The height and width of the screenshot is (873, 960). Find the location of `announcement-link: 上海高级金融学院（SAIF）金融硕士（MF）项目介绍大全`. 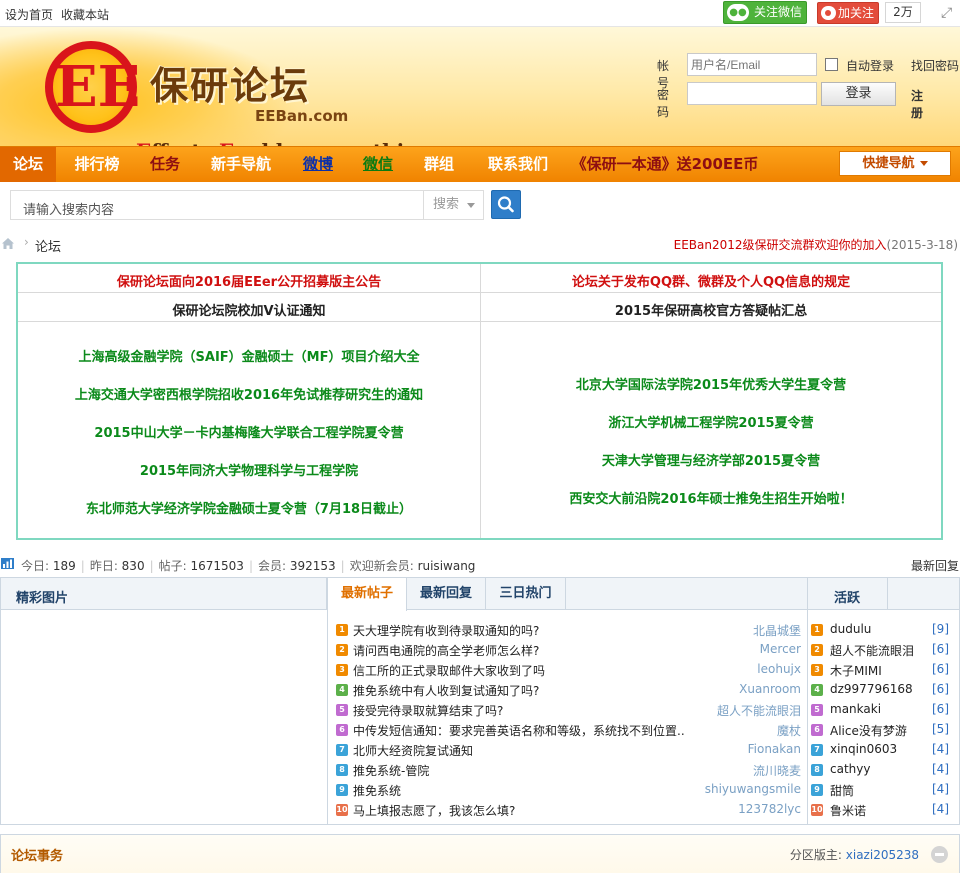

announcement-link: 上海高级金融学院（SAIF）金融硕士（MF）项目介绍大全 is located at coordinates (249, 355).